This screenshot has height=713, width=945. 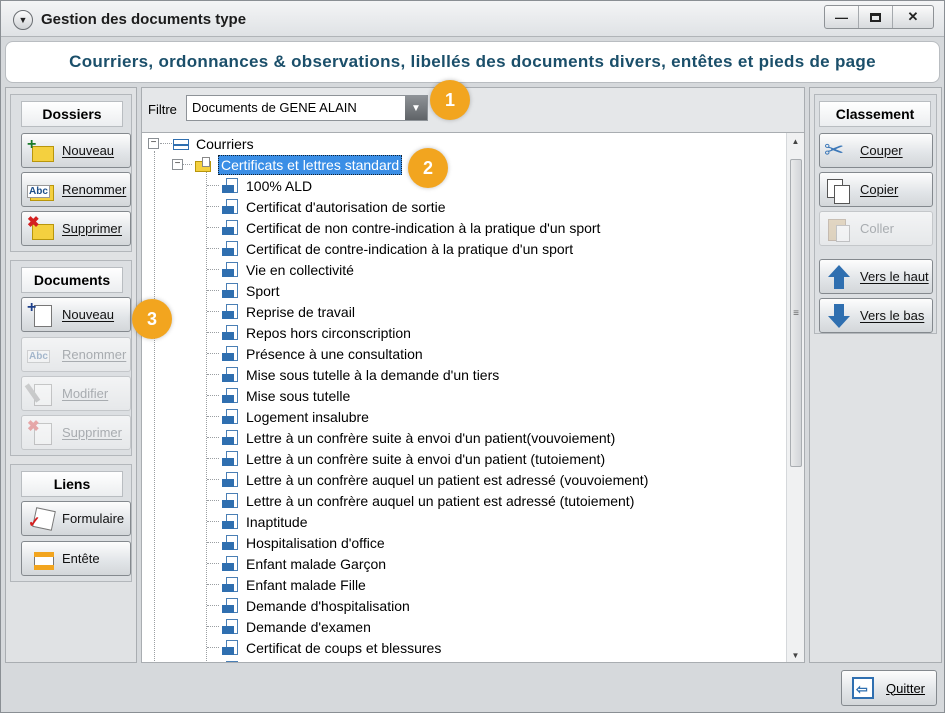 I want to click on window-controls: — ✕, so click(x=879, y=17).